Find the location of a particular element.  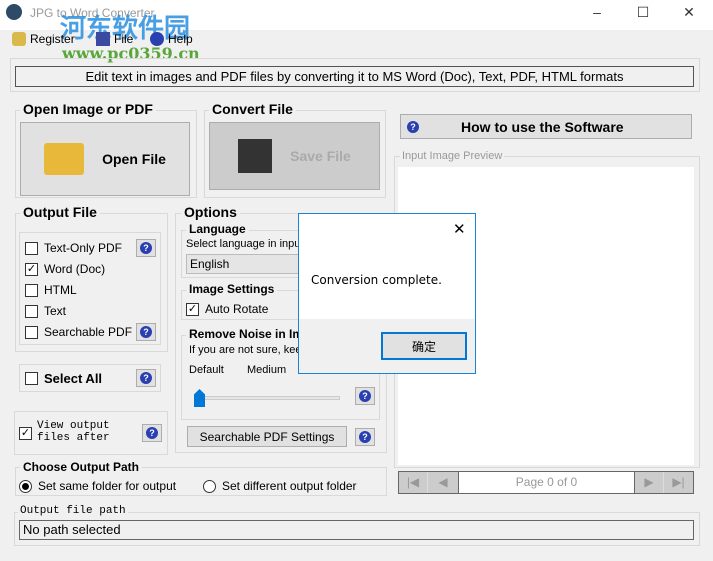

dialog-message: Conversion complete. is located at coordinates (376, 280).